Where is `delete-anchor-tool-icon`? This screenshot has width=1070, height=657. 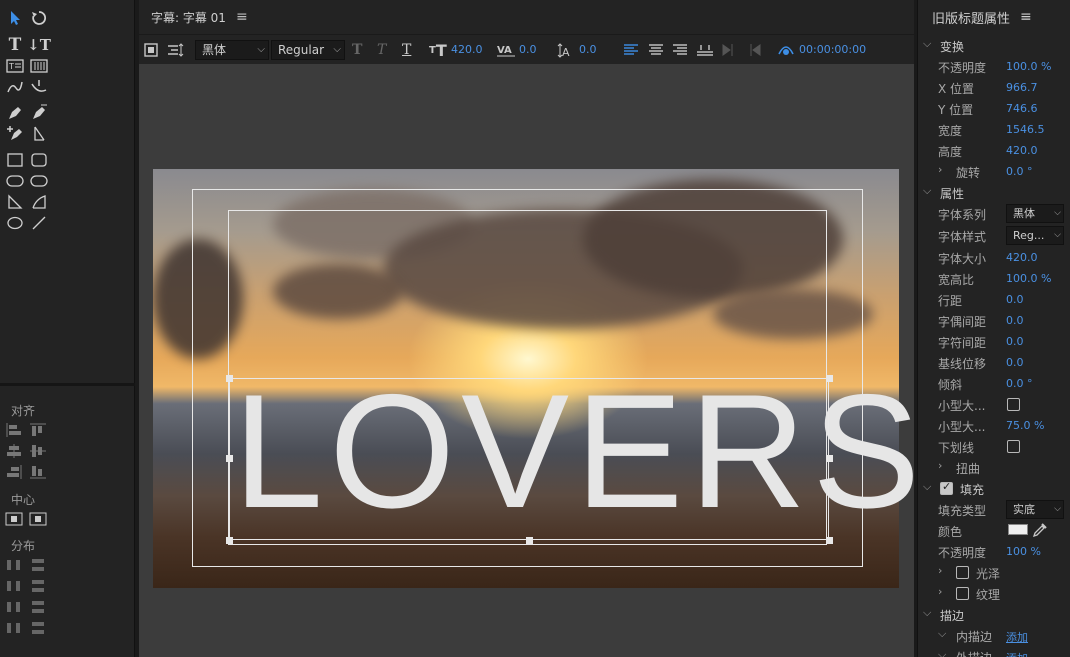
delete-anchor-tool-icon is located at coordinates (39, 113).